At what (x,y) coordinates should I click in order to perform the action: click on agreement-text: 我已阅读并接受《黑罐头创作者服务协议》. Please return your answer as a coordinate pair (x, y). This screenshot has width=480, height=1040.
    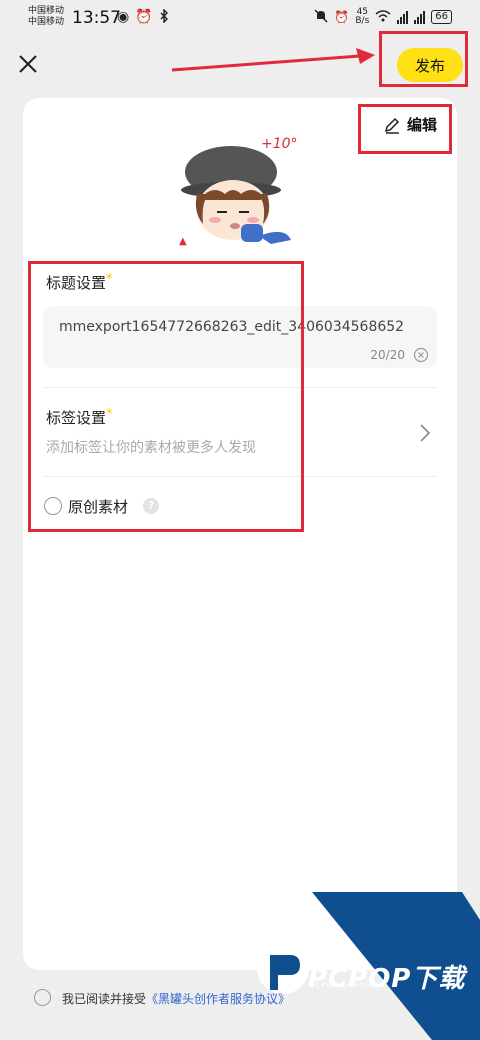
    Looking at the image, I should click on (176, 998).